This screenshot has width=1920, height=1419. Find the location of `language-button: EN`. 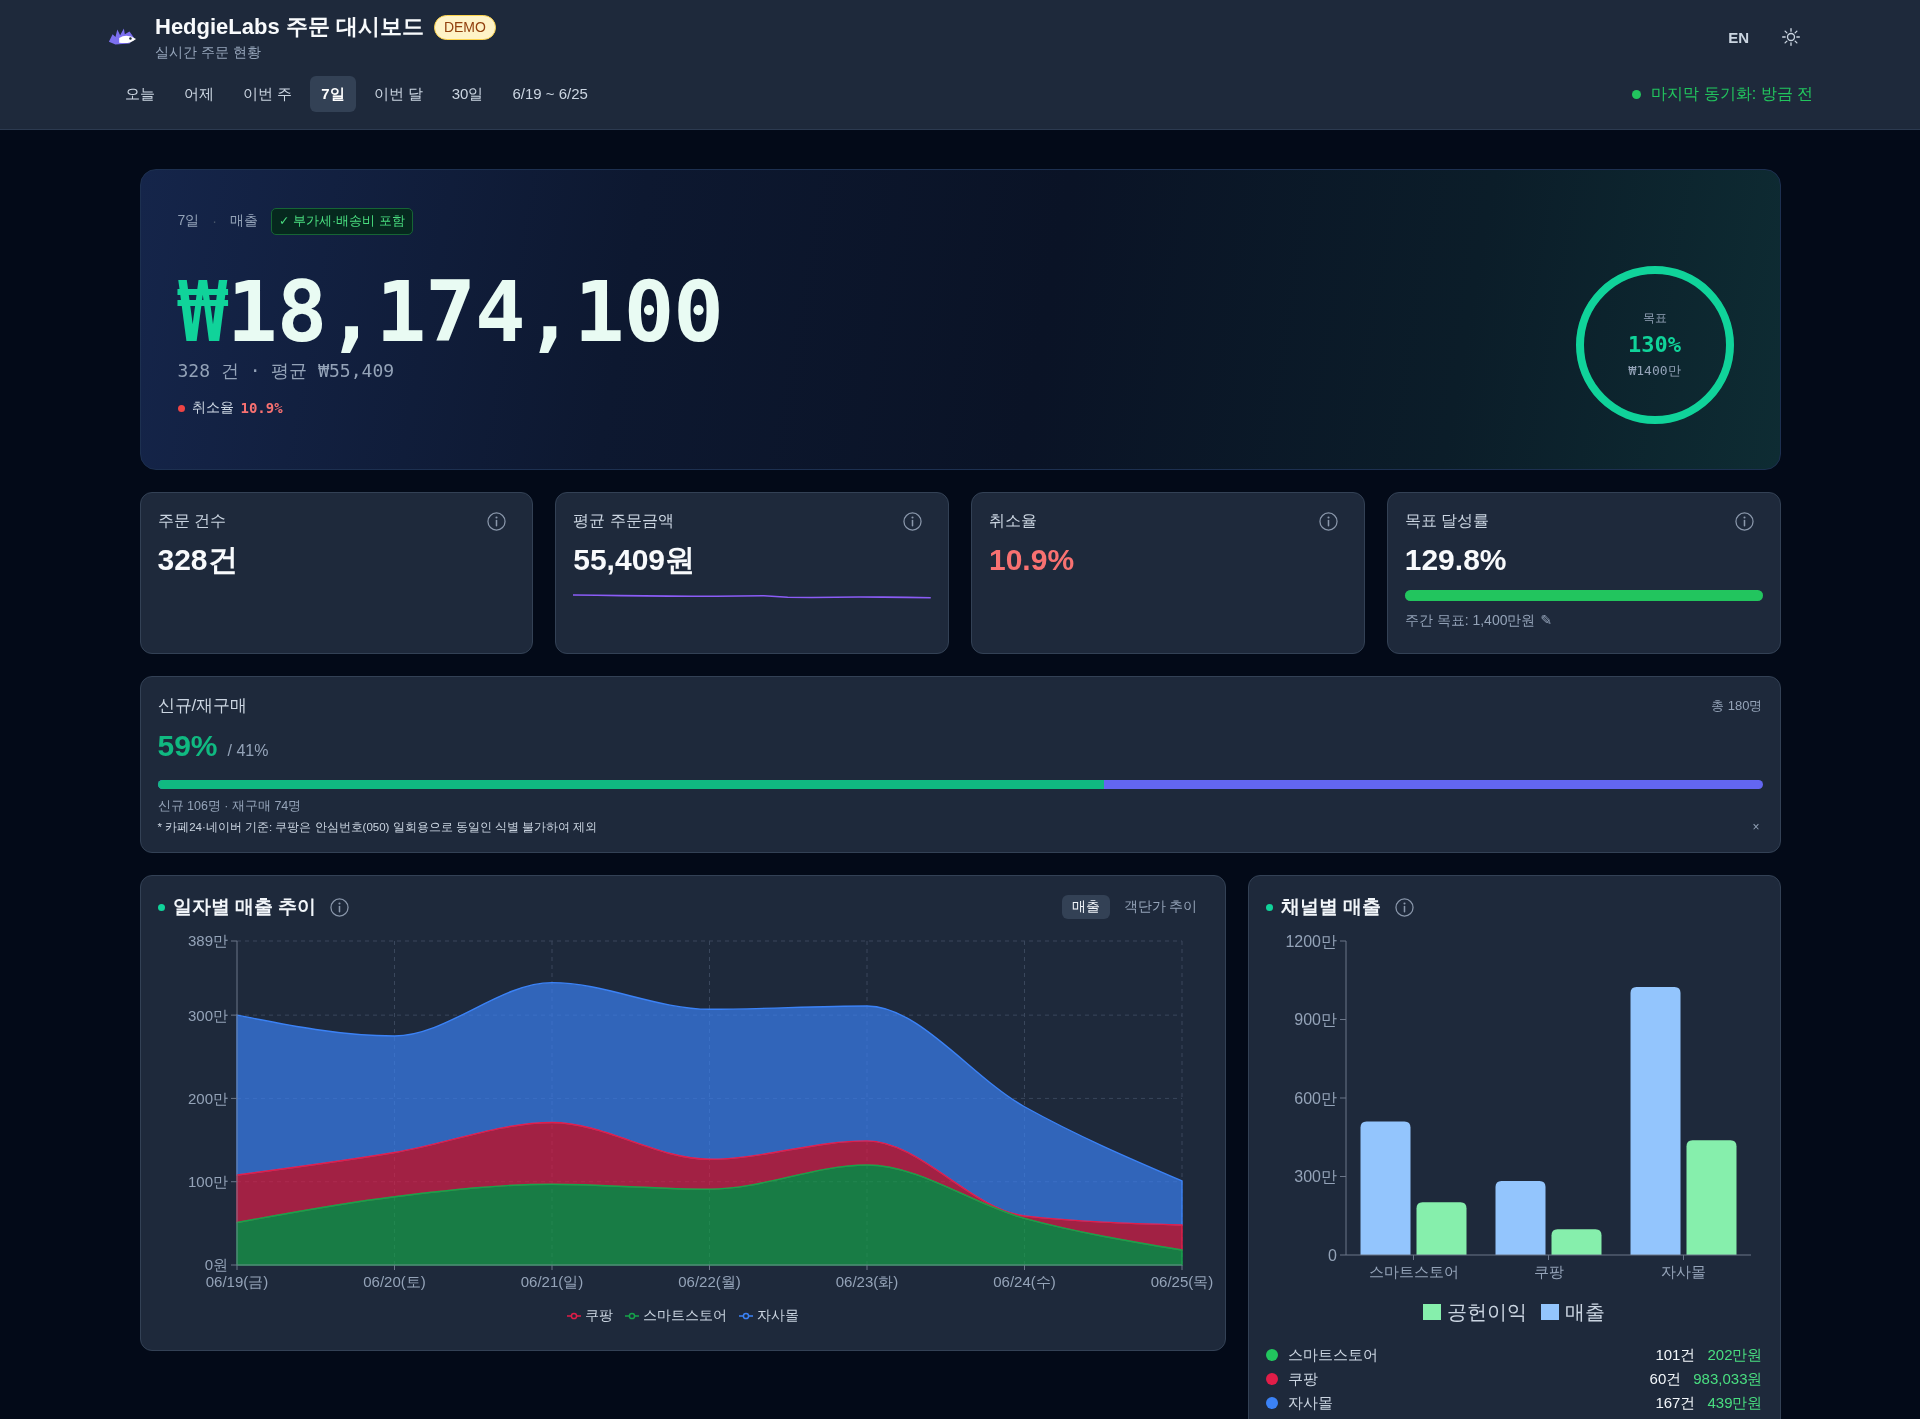

language-button: EN is located at coordinates (1738, 37).